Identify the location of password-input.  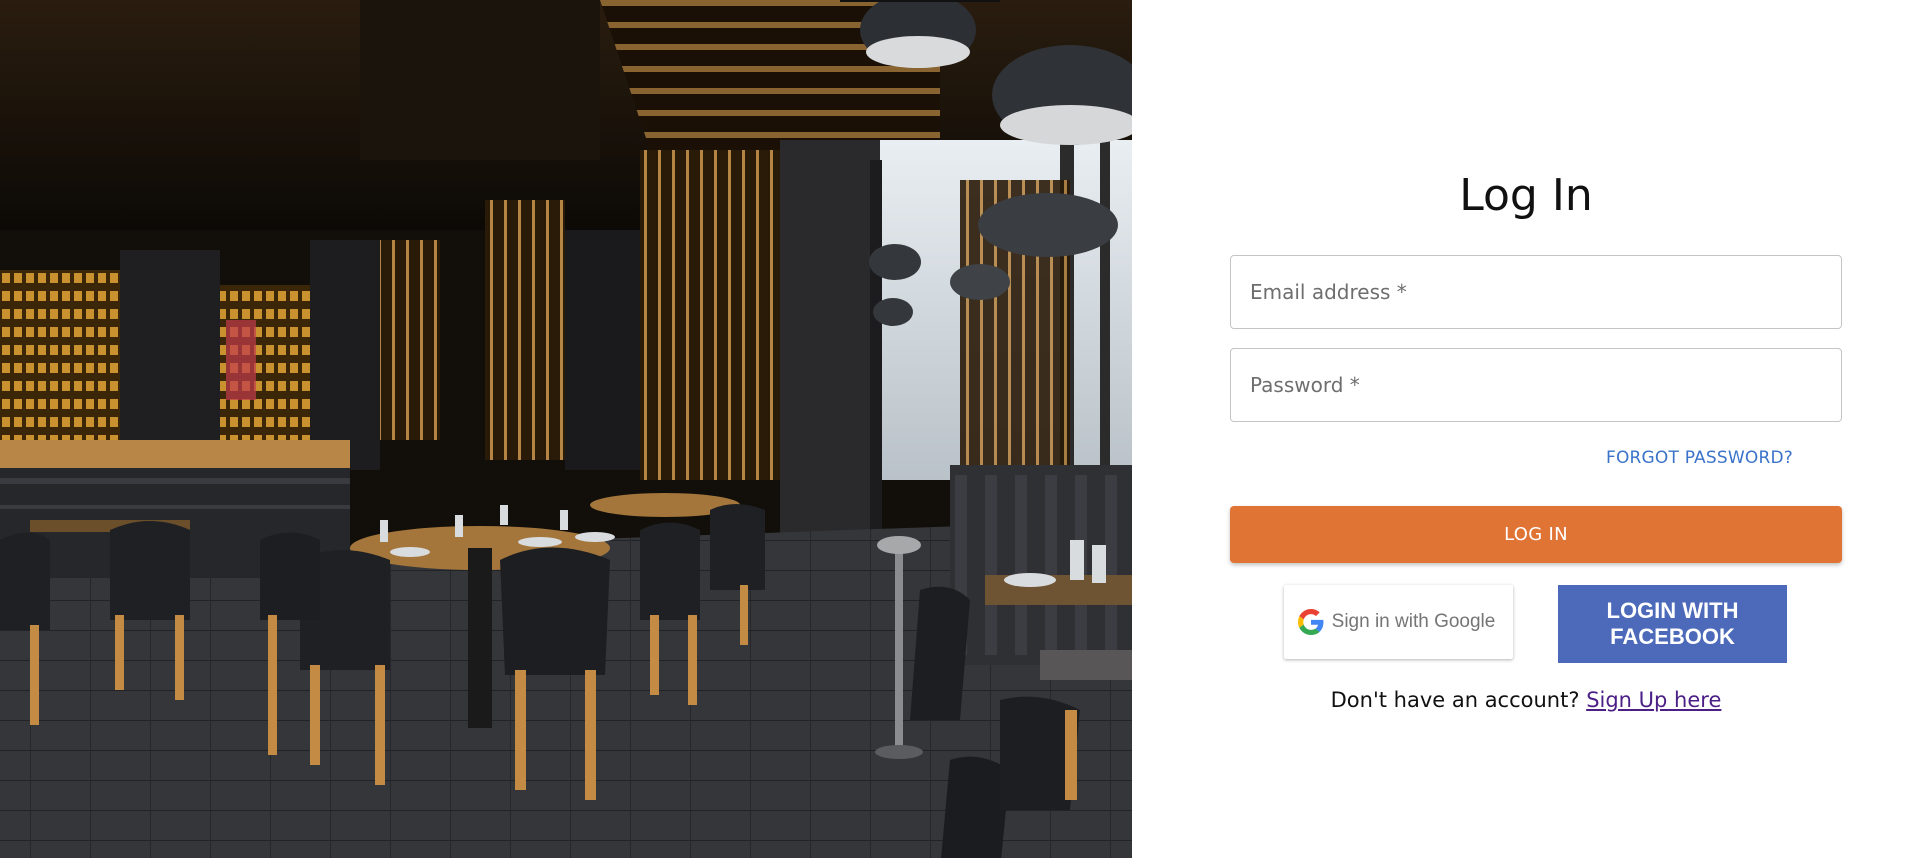
(1536, 385).